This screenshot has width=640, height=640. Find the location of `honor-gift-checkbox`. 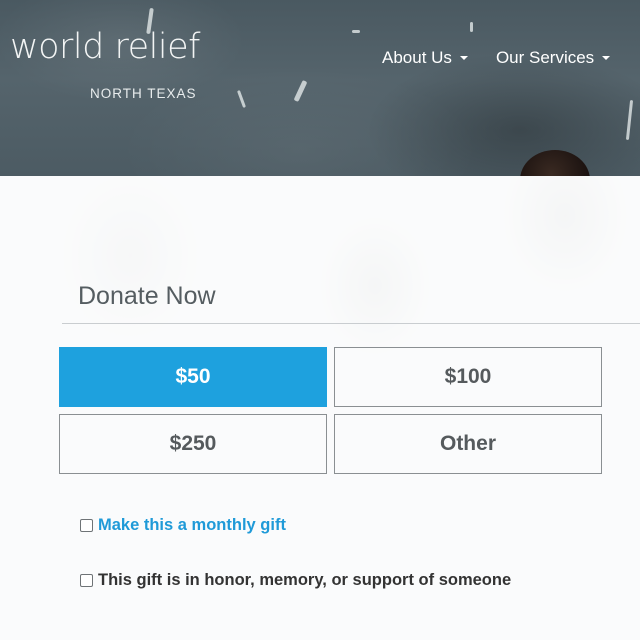

honor-gift-checkbox is located at coordinates (86, 580).